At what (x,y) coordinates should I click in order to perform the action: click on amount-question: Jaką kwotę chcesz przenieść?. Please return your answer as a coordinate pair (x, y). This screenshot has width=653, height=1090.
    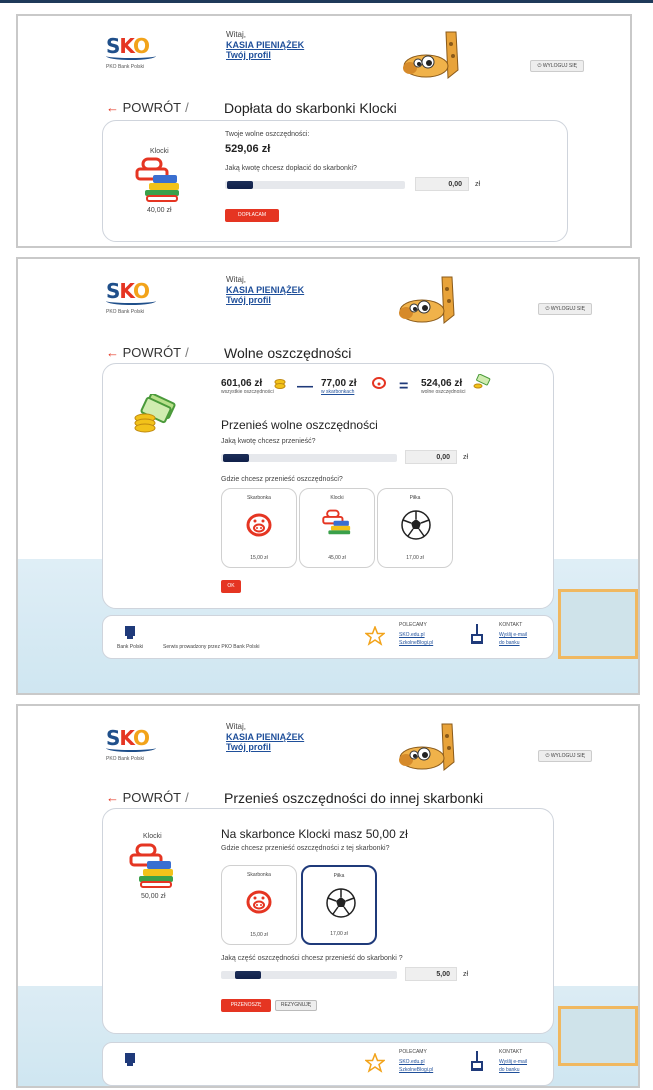
    Looking at the image, I should click on (268, 441).